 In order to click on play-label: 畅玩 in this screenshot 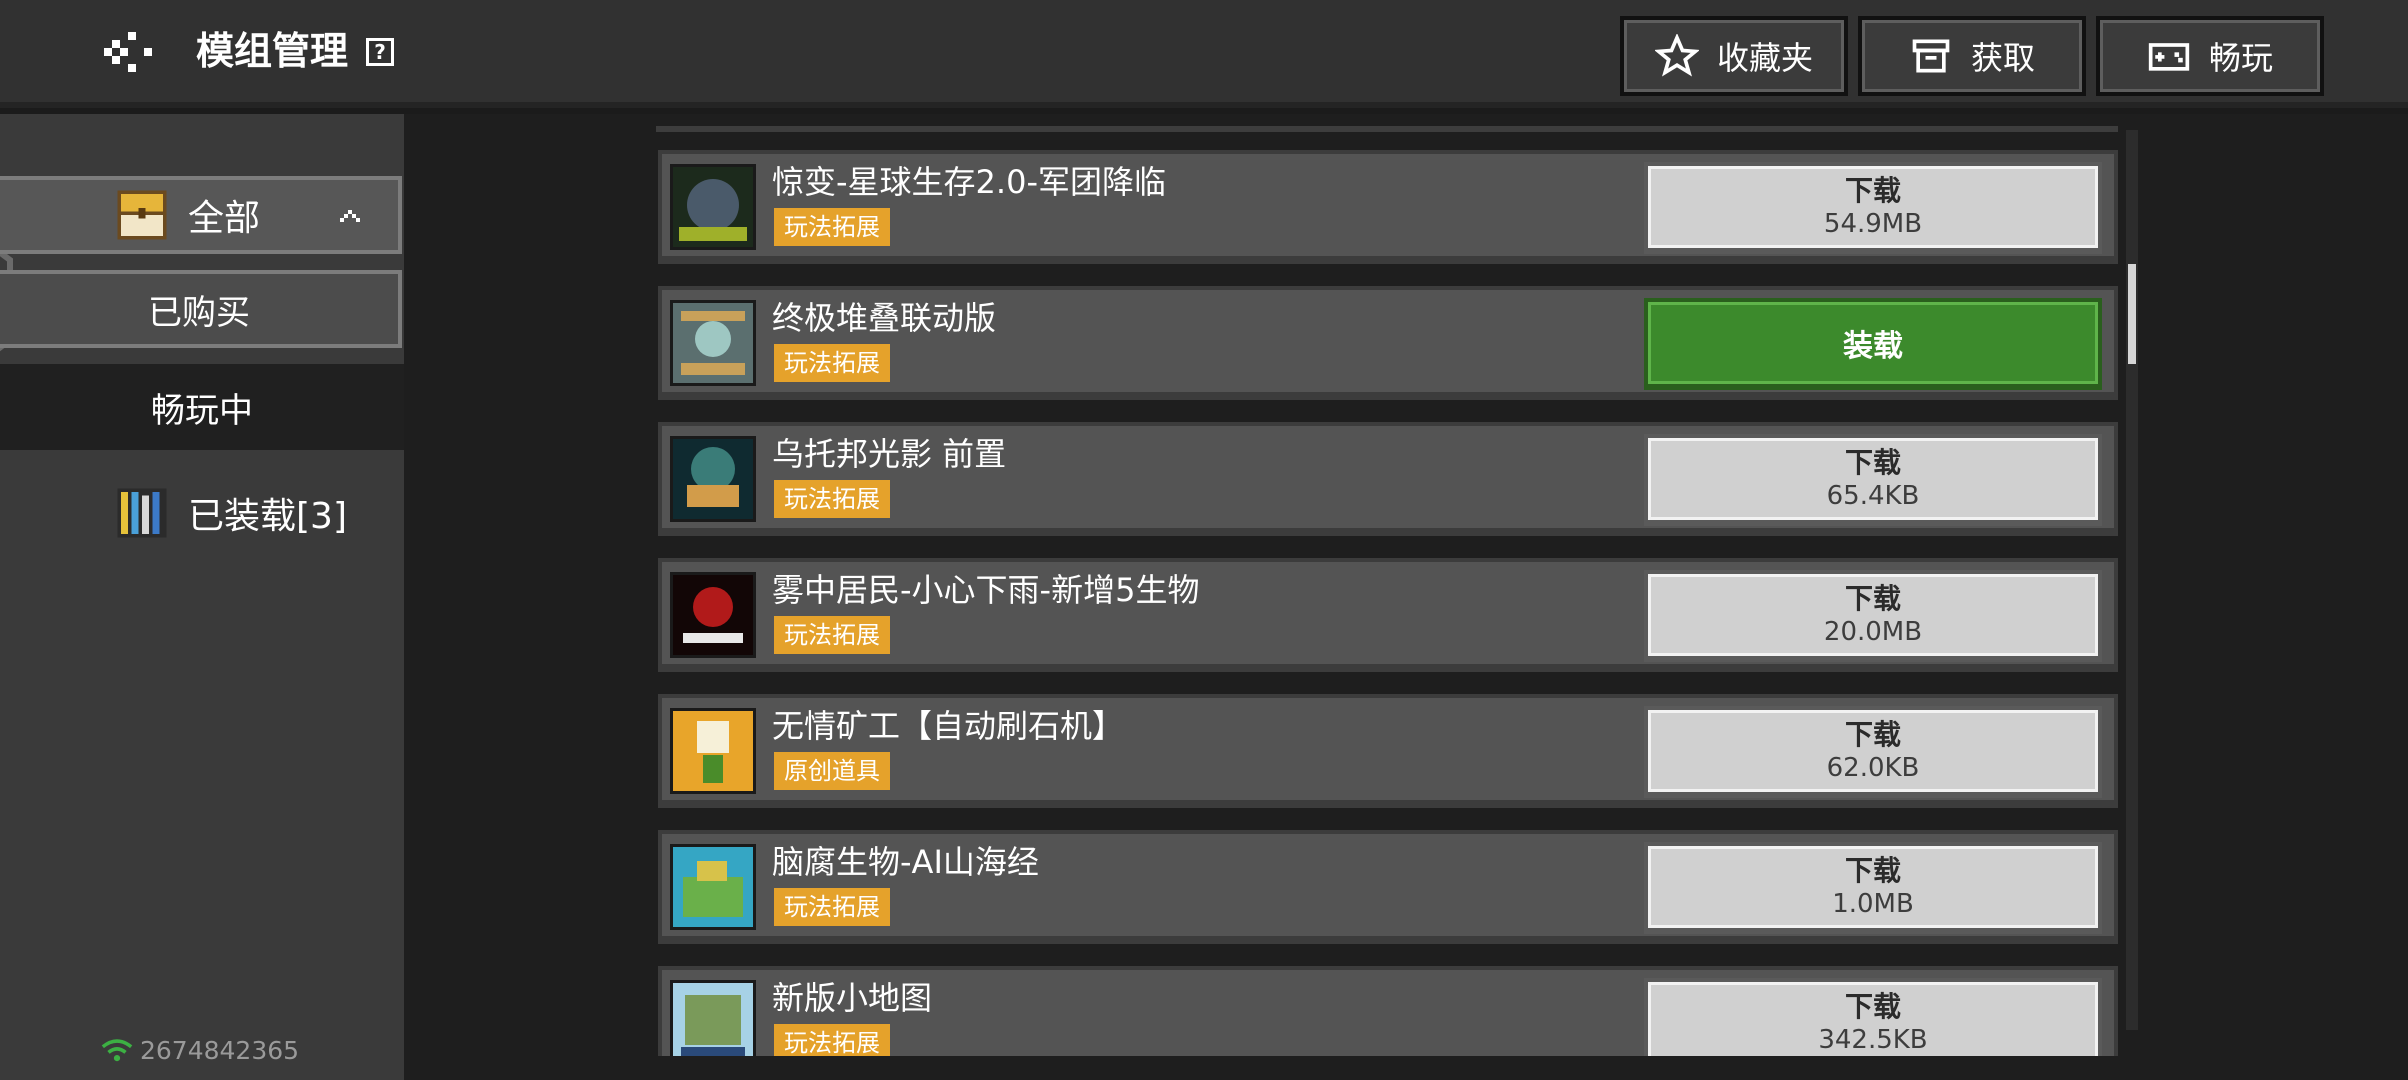, I will do `click(2240, 58)`.